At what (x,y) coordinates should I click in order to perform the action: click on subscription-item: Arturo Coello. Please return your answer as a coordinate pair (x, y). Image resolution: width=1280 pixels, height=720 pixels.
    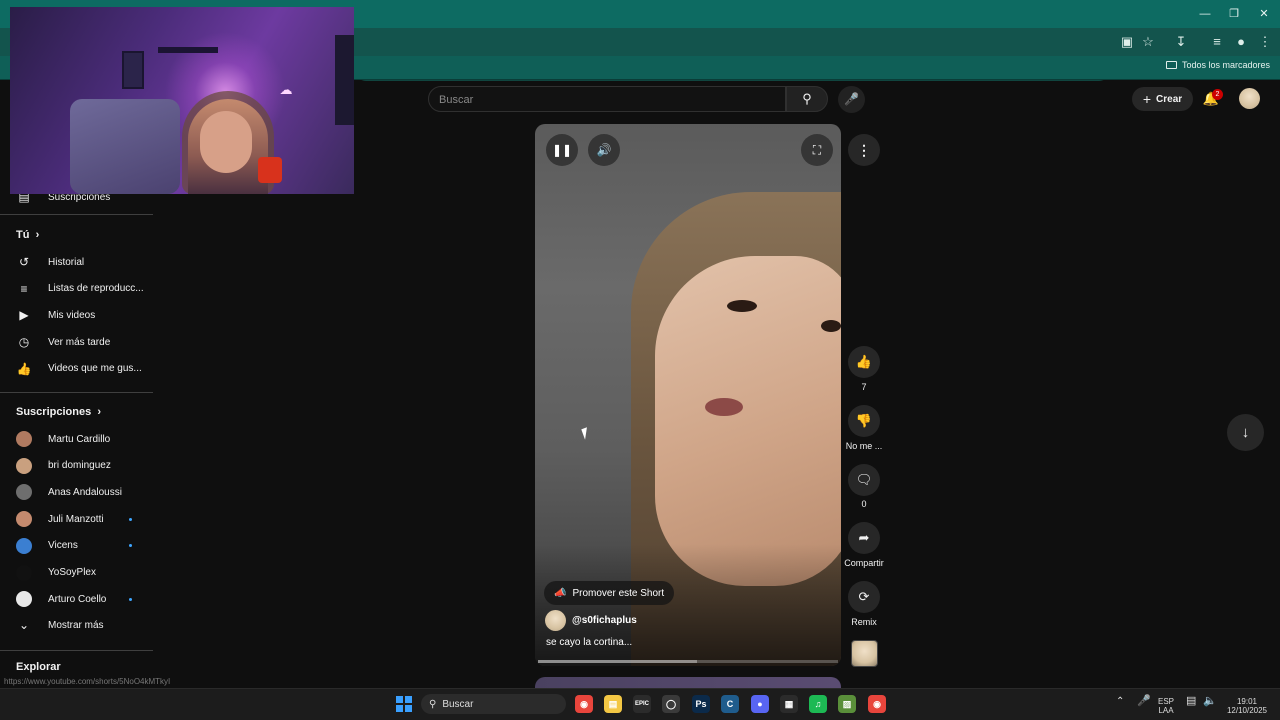
    Looking at the image, I should click on (76, 599).